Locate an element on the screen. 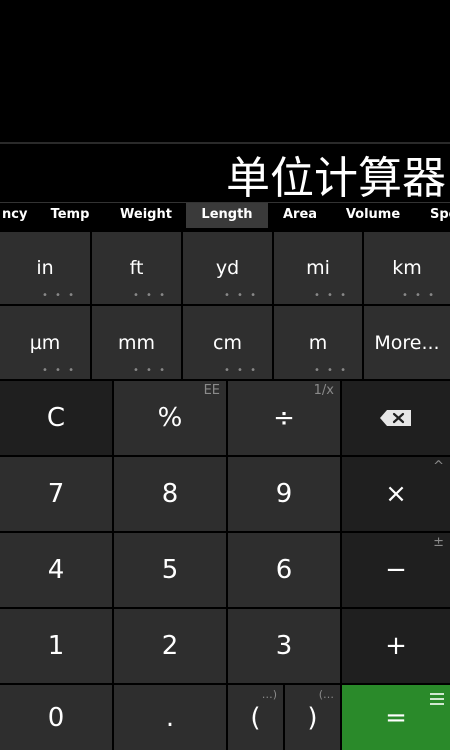 The height and width of the screenshot is (750, 450). unit-label: cm is located at coordinates (227, 342).